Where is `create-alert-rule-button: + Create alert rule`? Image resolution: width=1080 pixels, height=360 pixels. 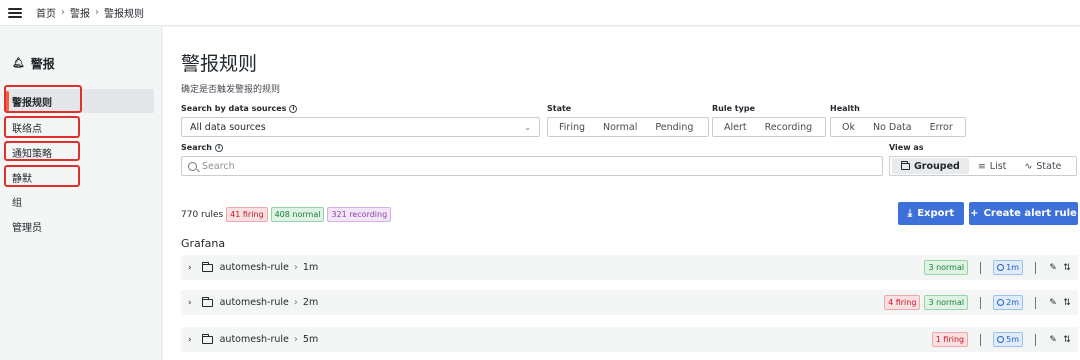 create-alert-rule-button: + Create alert rule is located at coordinates (1023, 213).